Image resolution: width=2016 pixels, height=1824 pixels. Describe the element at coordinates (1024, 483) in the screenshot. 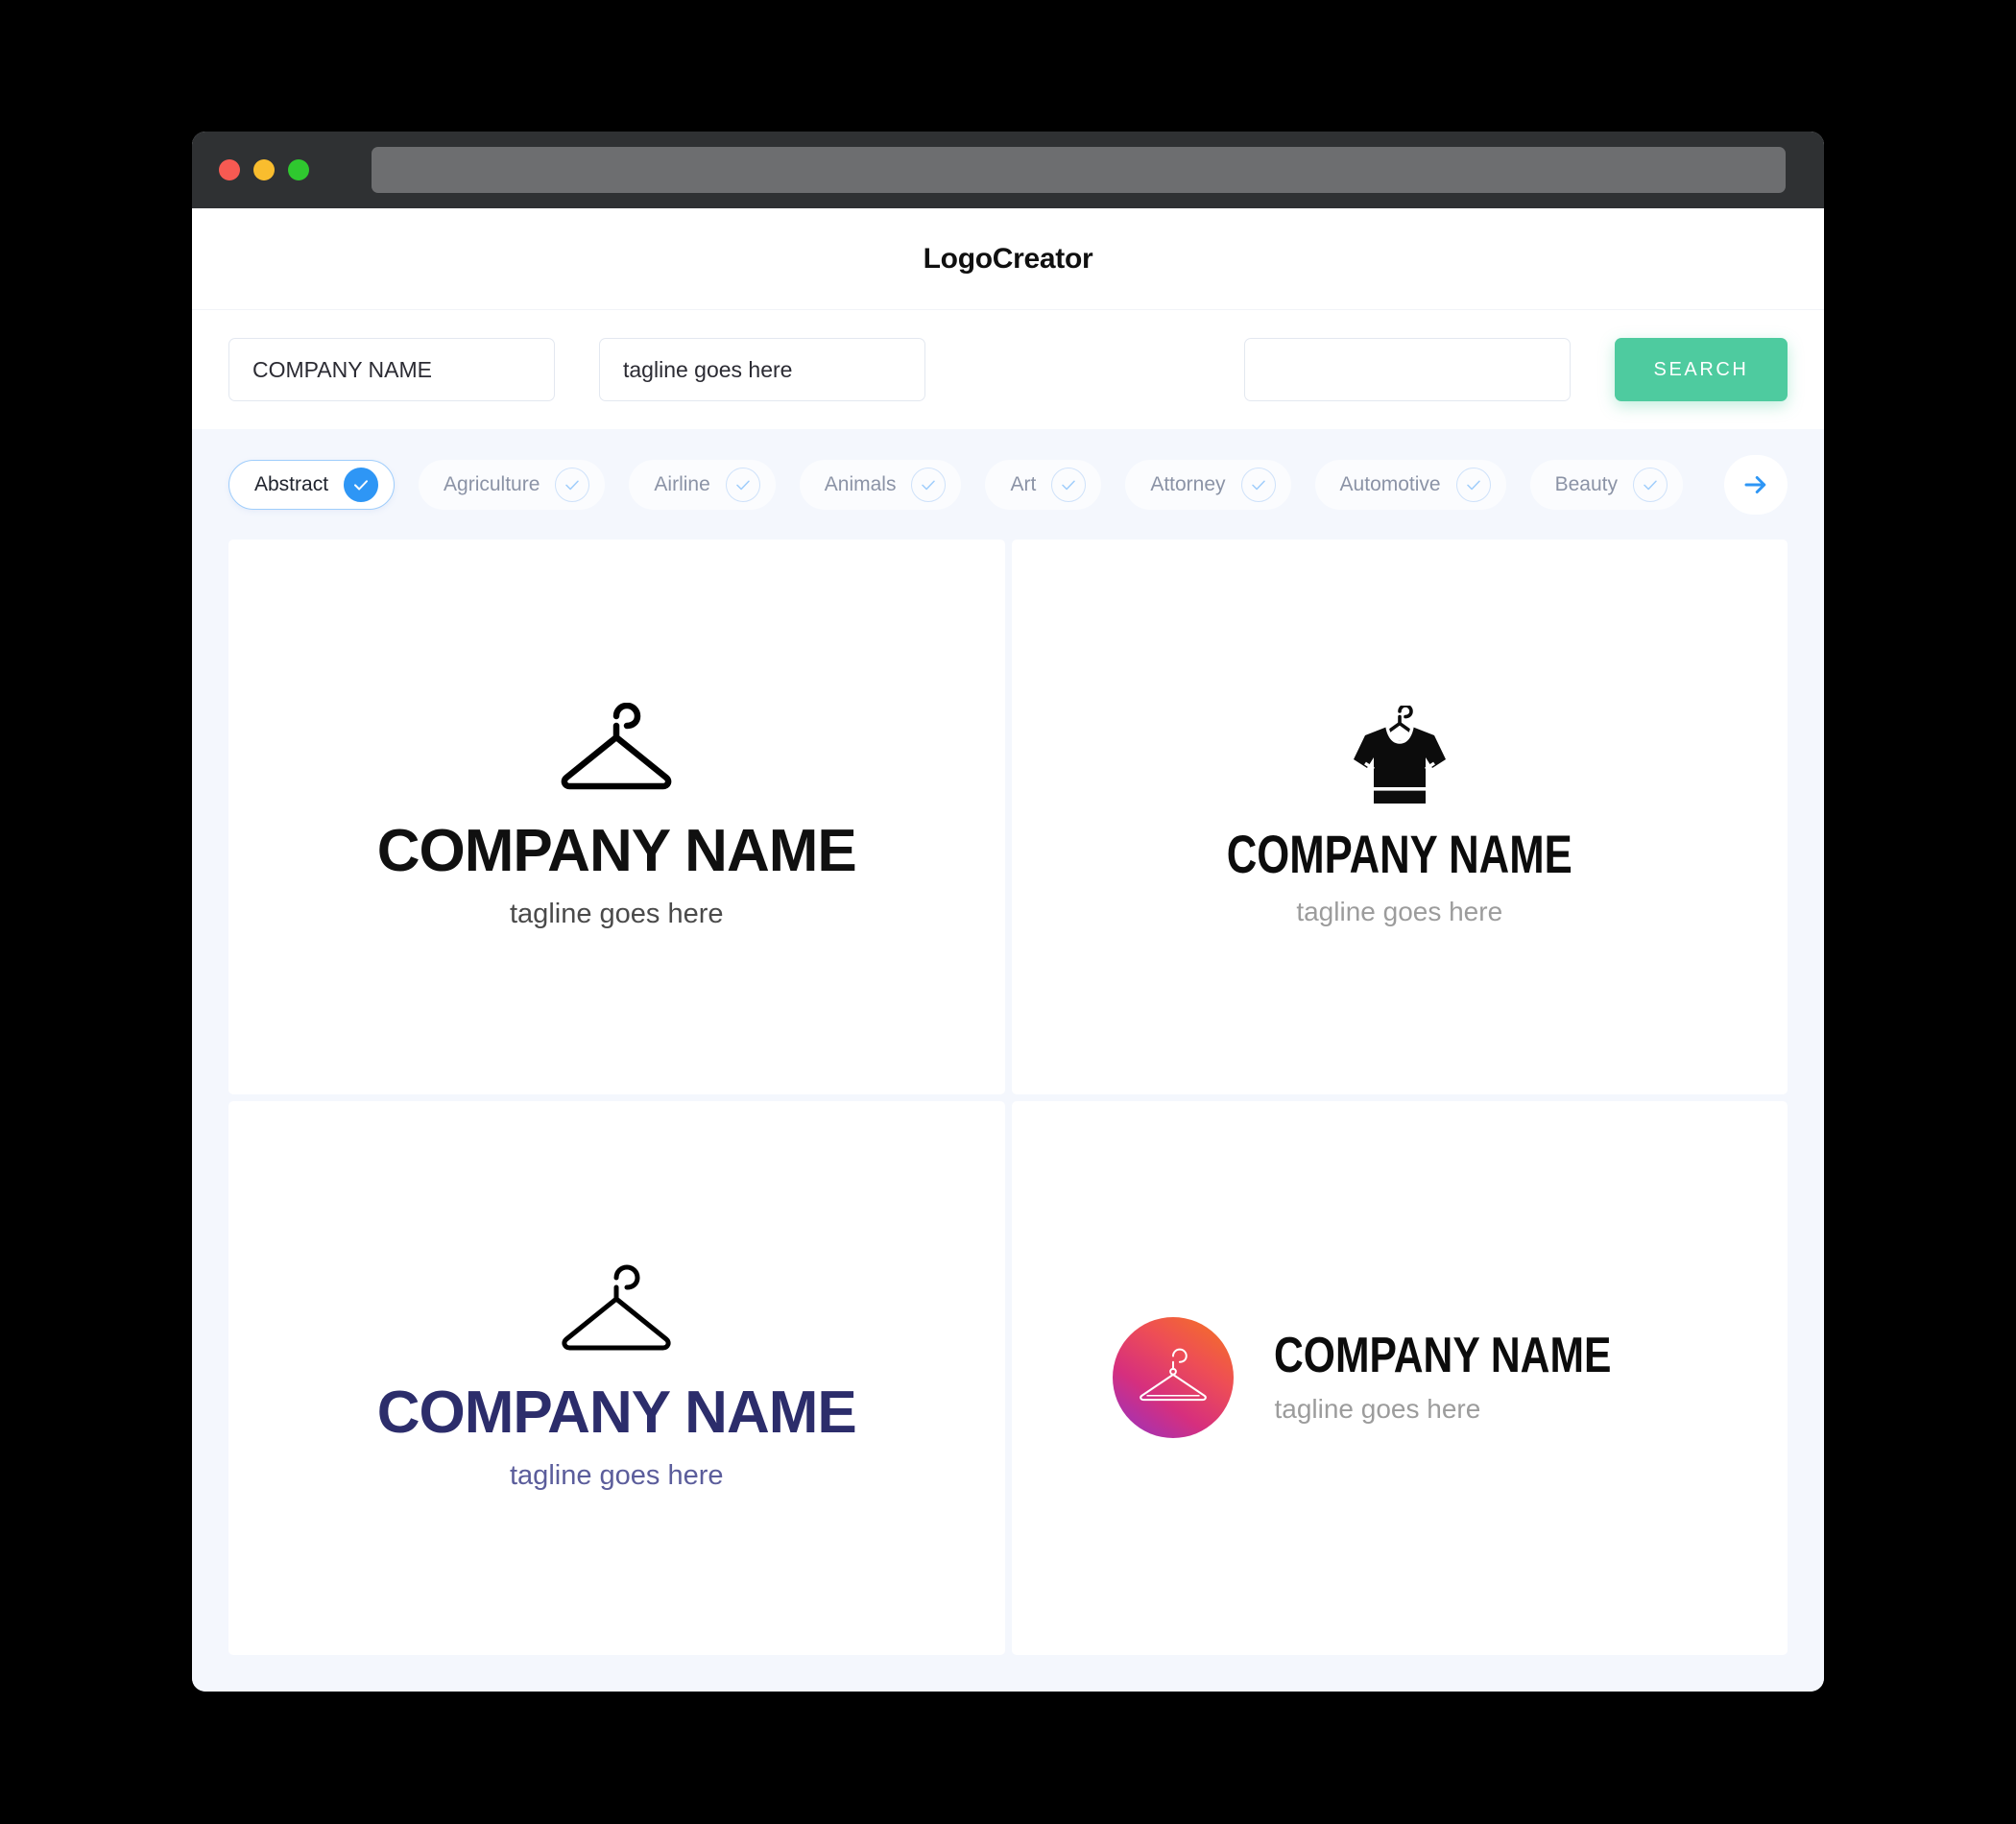

I see `category-chip-label: Art` at that location.